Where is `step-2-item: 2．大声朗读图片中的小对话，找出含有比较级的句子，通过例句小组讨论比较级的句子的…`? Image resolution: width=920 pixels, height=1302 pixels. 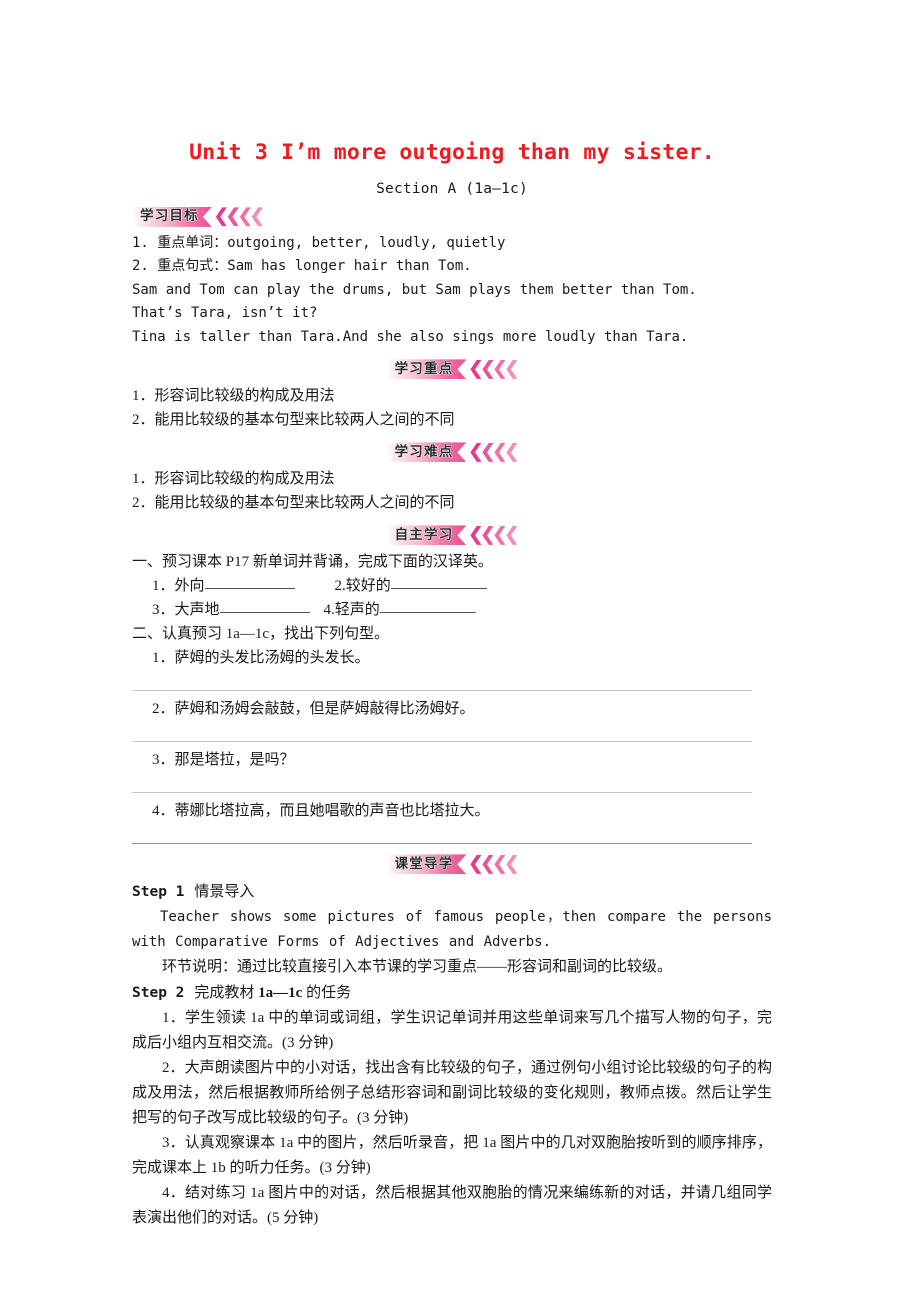 step-2-item: 2．大声朗读图片中的小对话，找出含有比较级的句子，通过例句小组讨论比较级的句子的… is located at coordinates (452, 1093).